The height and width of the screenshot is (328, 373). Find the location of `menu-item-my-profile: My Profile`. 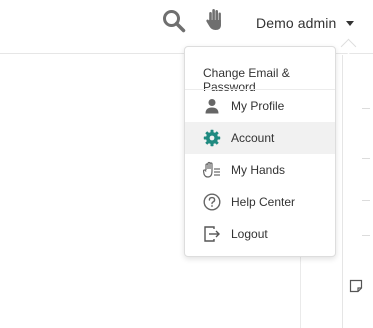

menu-item-my-profile: My Profile is located at coordinates (260, 106).